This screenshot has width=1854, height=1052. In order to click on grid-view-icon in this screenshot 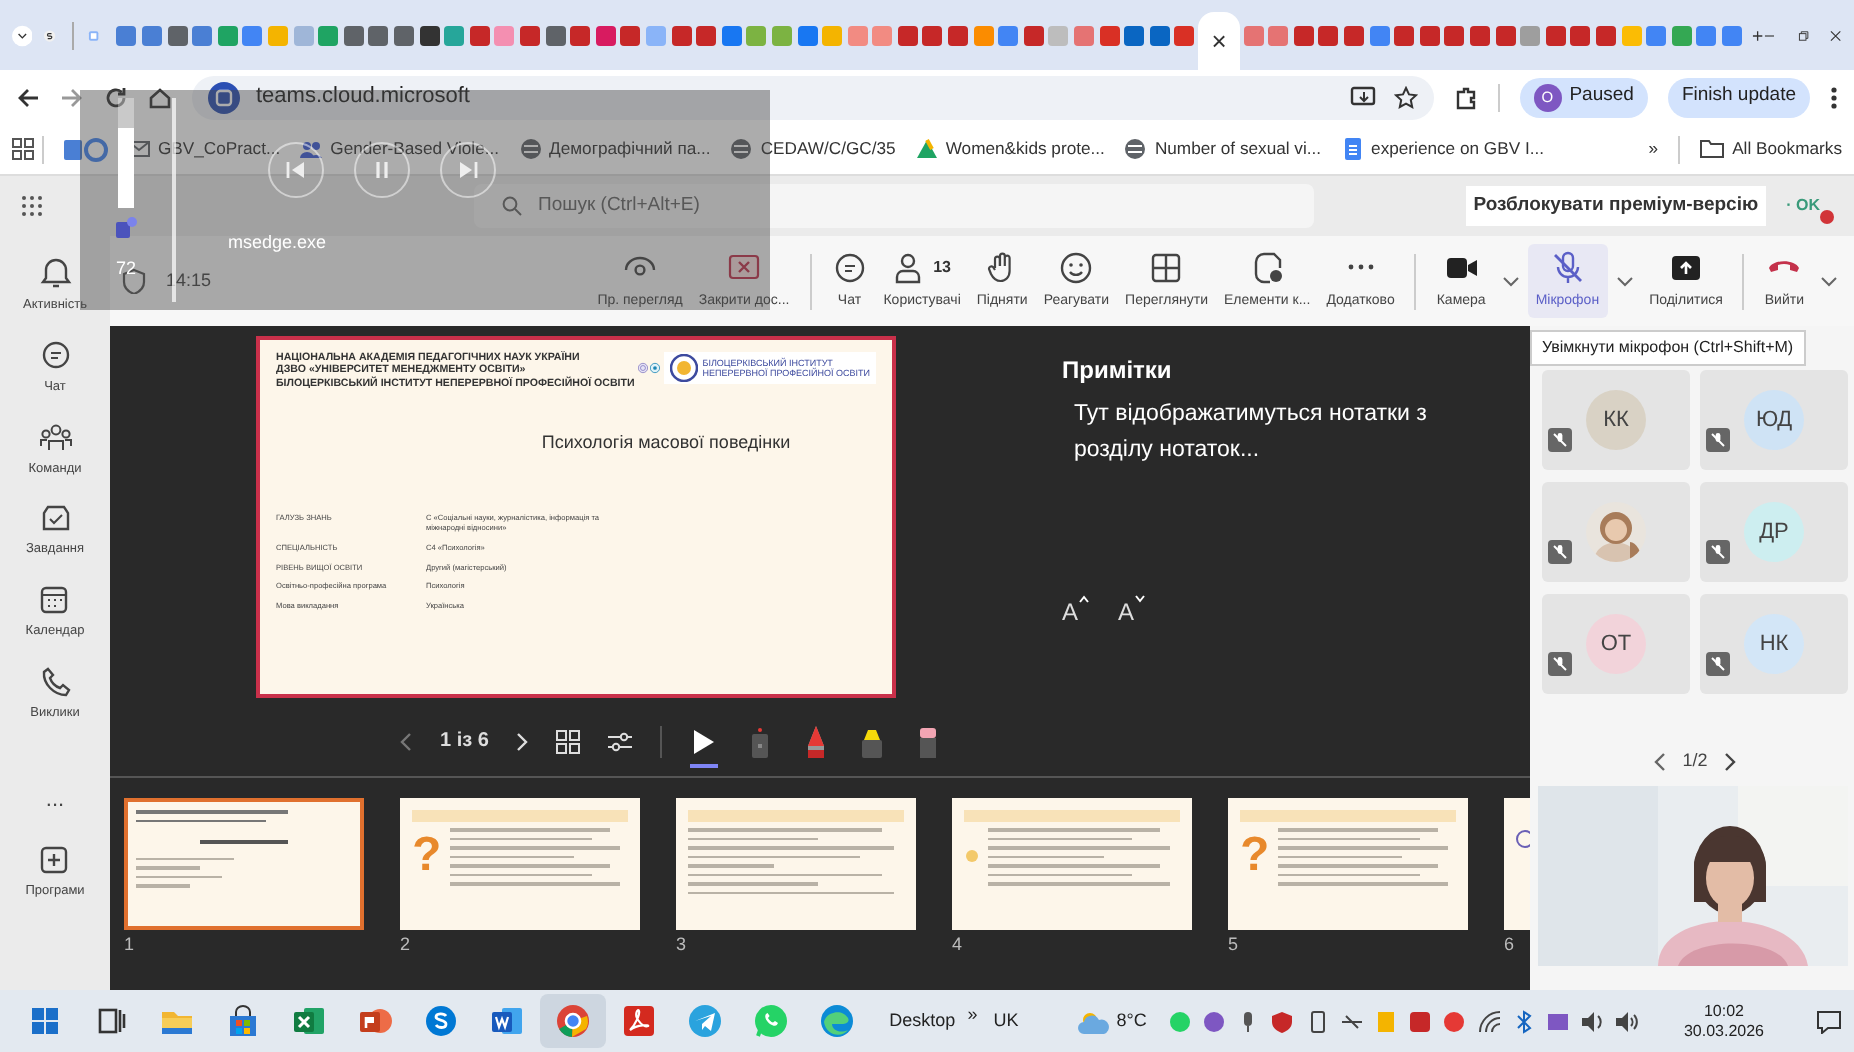, I will do `click(568, 741)`.